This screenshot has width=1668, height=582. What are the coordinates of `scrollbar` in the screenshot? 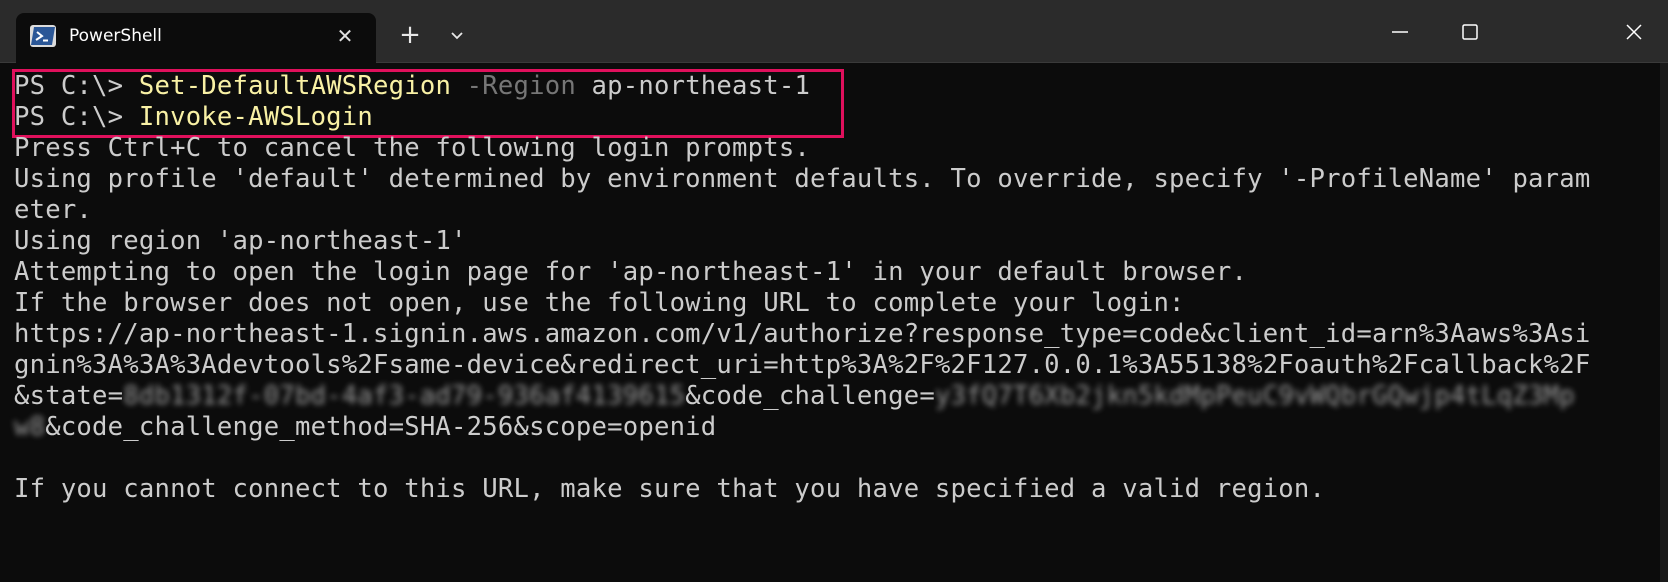 It's located at (1664, 322).